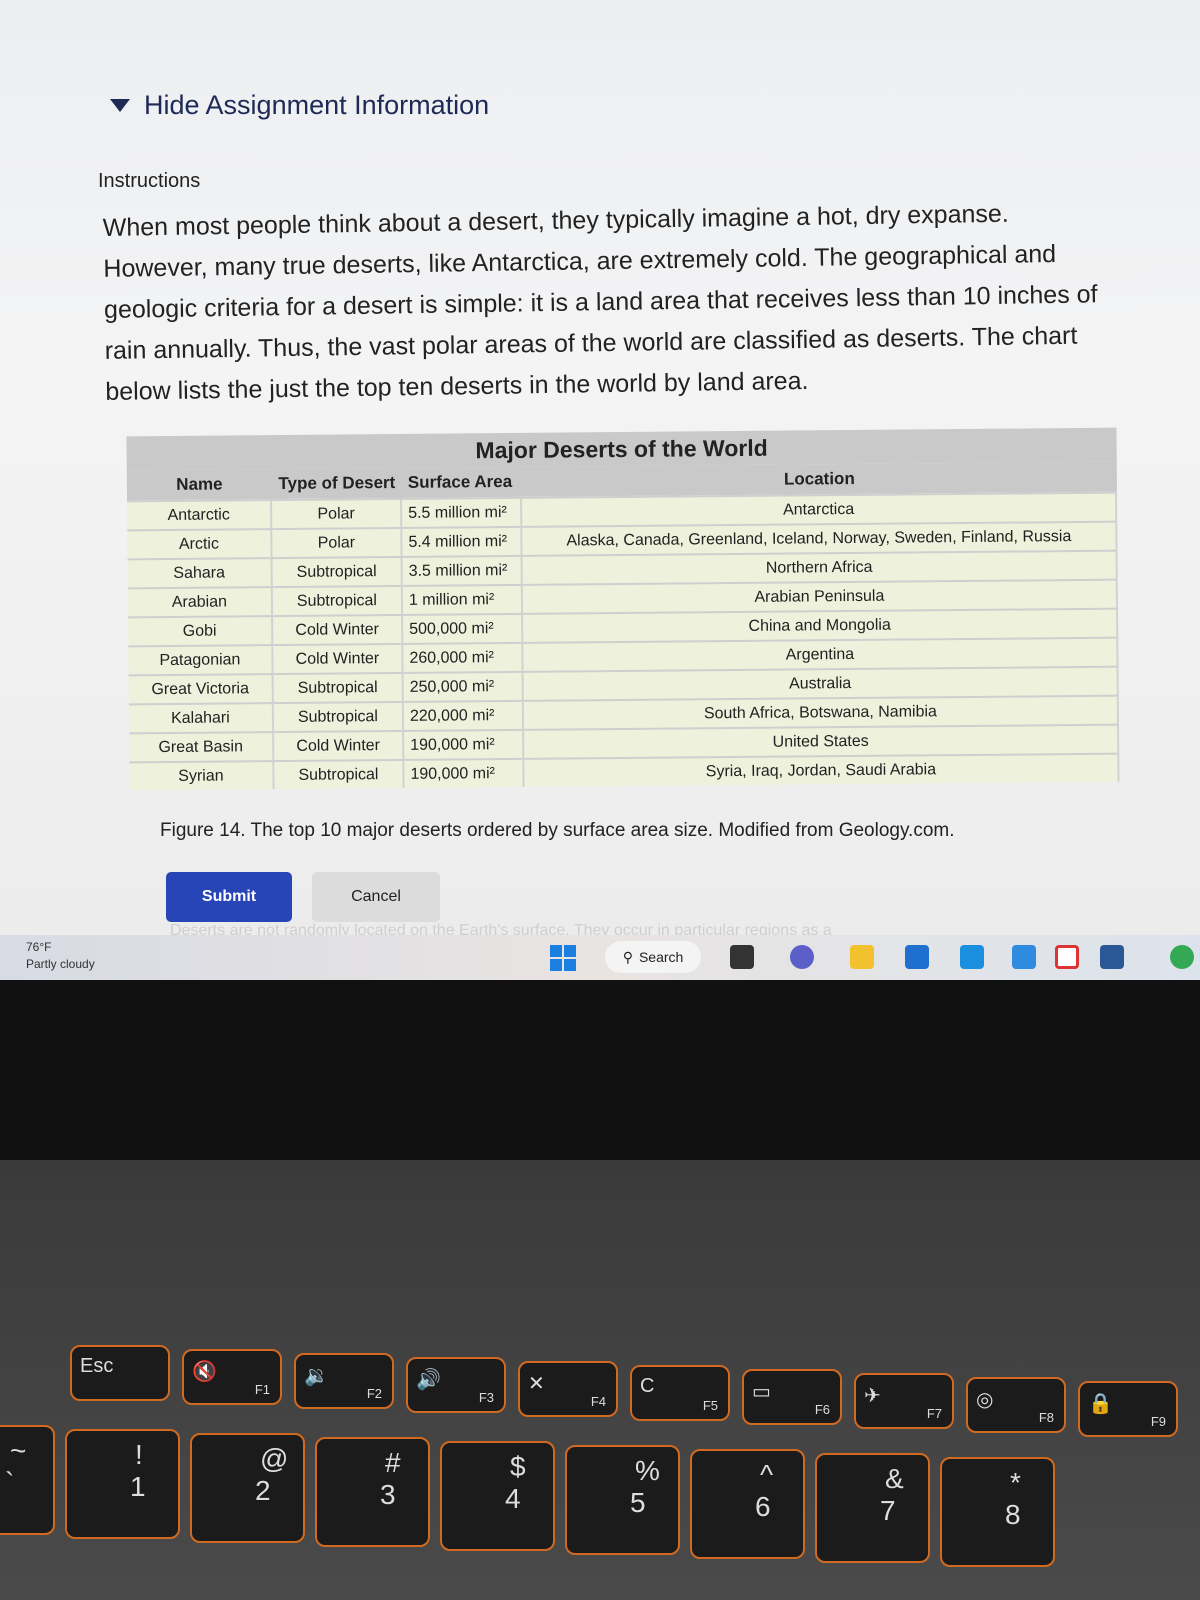 This screenshot has width=1200, height=1600. Describe the element at coordinates (1100, 1404) in the screenshot. I see `key-label: 🔒` at that location.